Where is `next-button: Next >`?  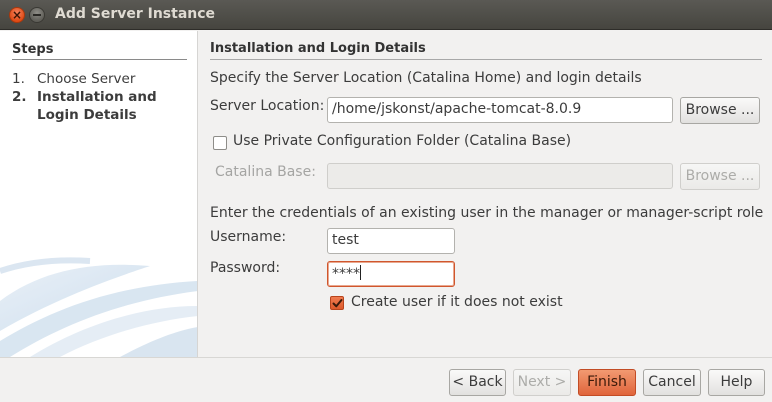
next-button: Next > is located at coordinates (542, 382).